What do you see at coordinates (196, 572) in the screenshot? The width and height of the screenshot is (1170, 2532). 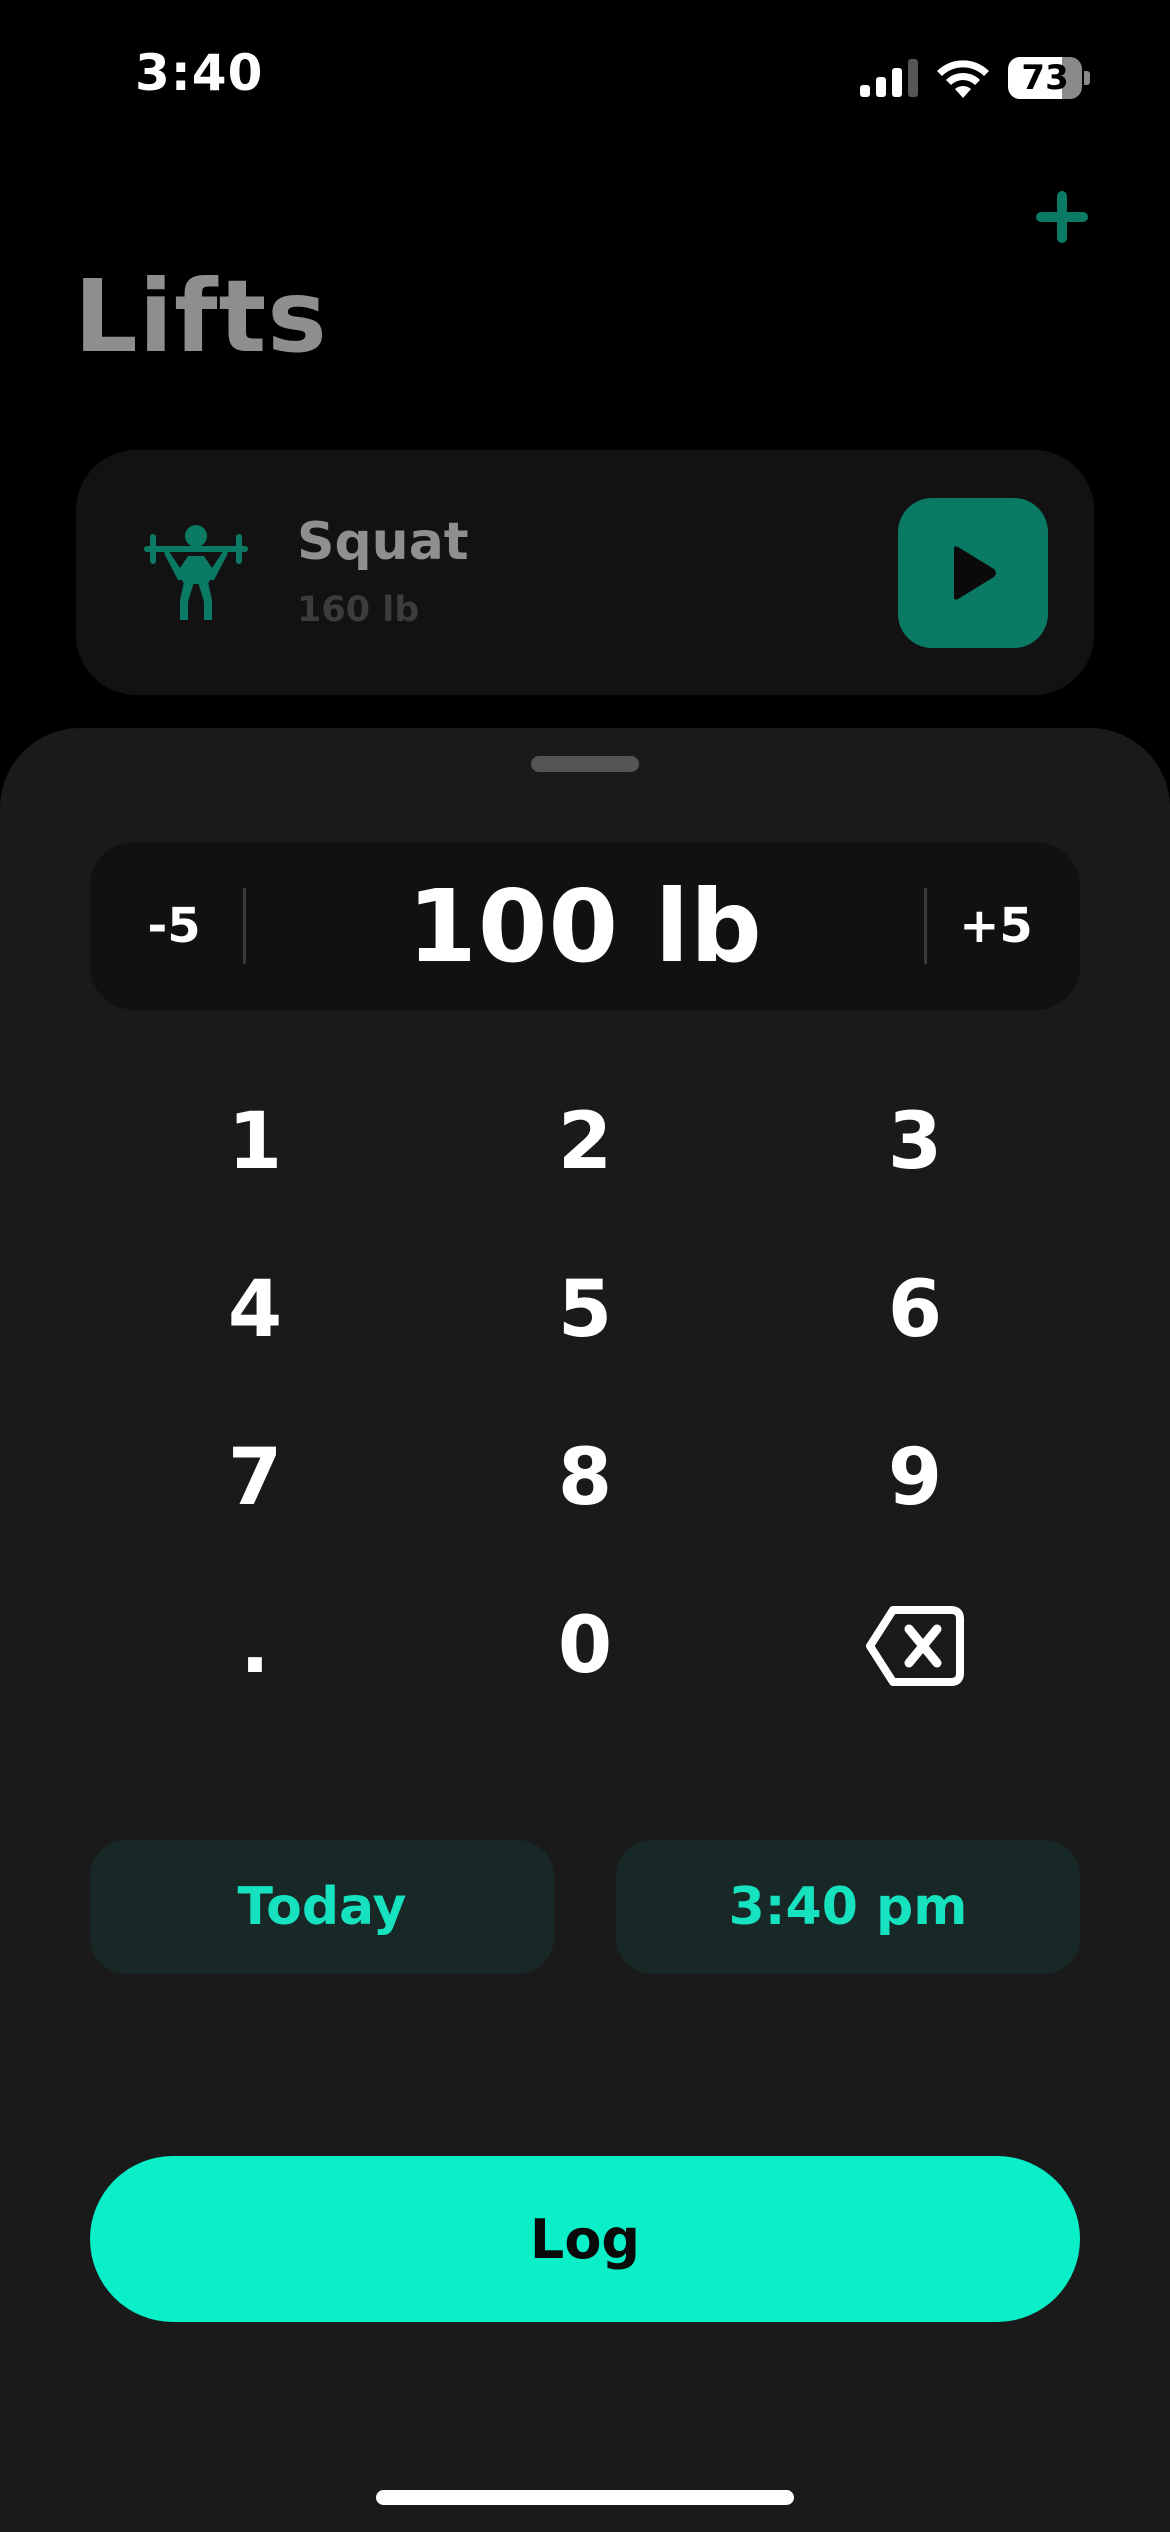 I see `weightlifter-icon` at bounding box center [196, 572].